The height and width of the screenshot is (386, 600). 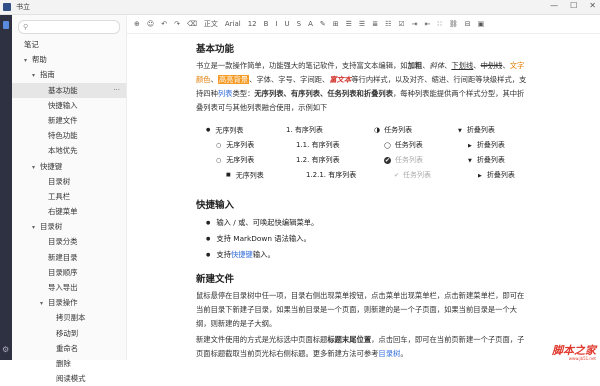 What do you see at coordinates (69, 166) in the screenshot?
I see `tree-item: ▾ 快捷键` at bounding box center [69, 166].